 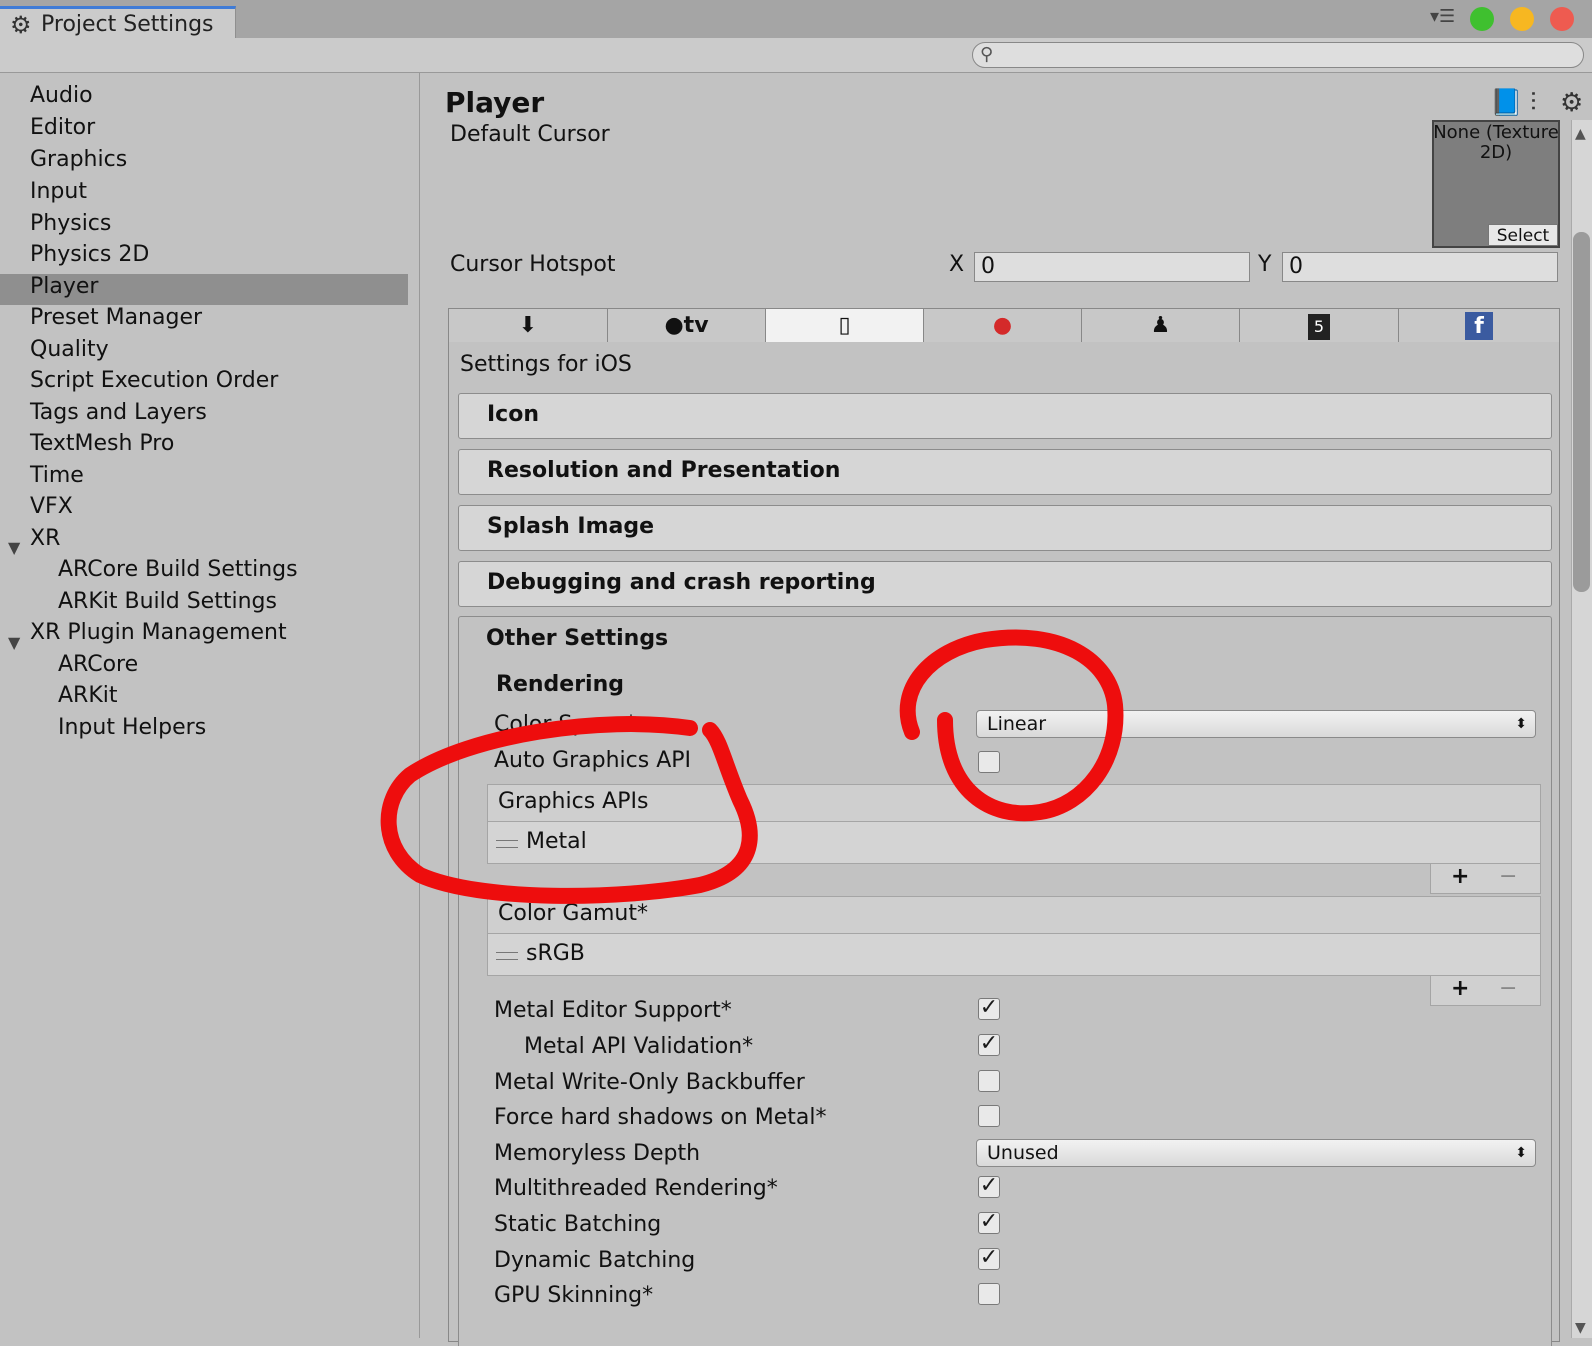 I want to click on section-debugging-label: Debugging and crash reporting, so click(x=681, y=582).